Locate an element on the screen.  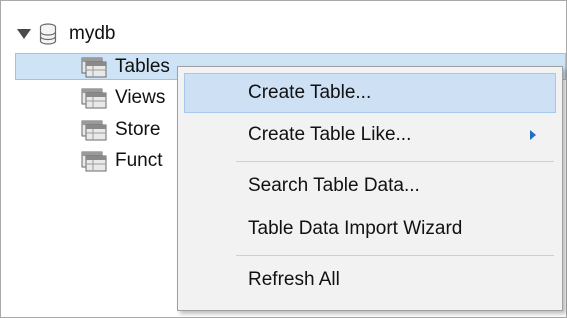
tree-node-label: mydb is located at coordinates (92, 33).